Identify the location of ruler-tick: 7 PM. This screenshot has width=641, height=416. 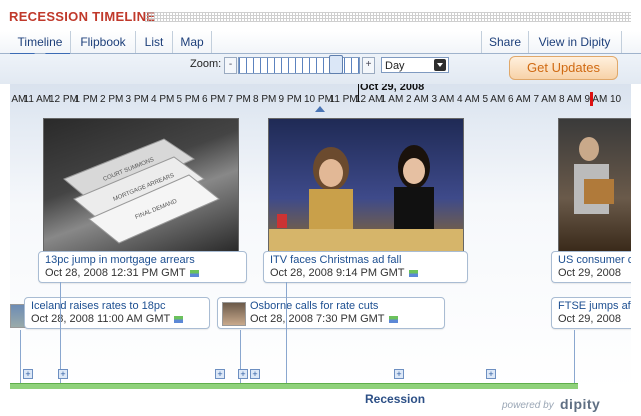
(239, 99).